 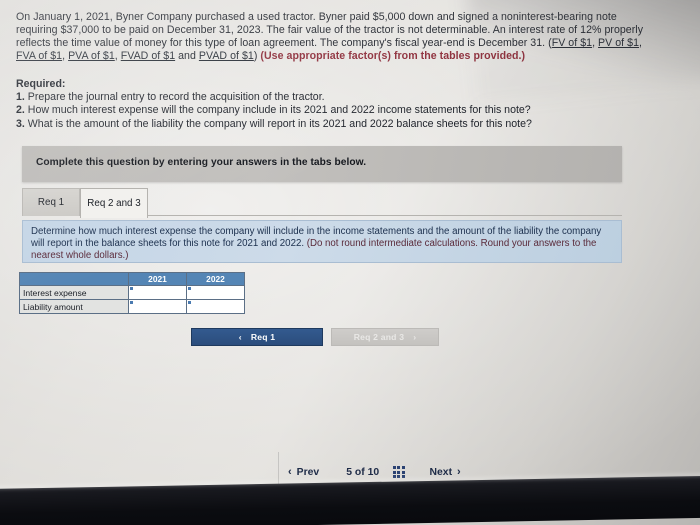 I want to click on link-pva-of-1: PVA of $1, so click(x=91, y=56).